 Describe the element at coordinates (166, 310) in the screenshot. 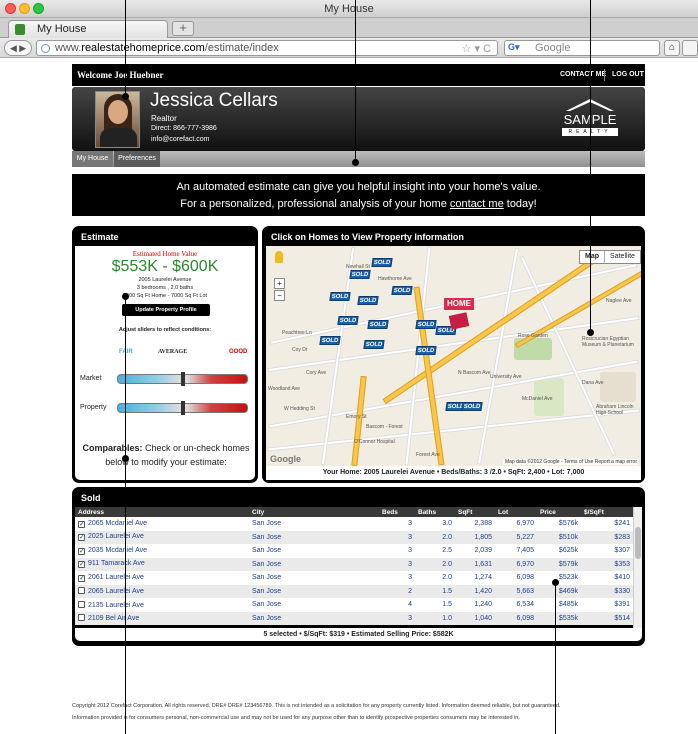

I see `update-property-profile-button: Update Property Profile` at that location.